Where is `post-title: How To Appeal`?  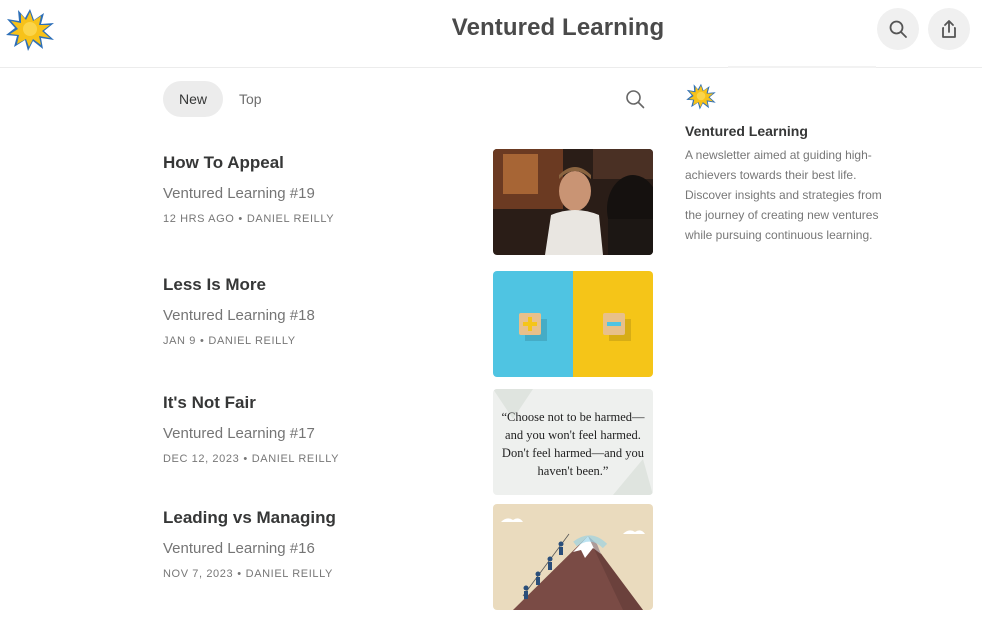 post-title: How To Appeal is located at coordinates (223, 163).